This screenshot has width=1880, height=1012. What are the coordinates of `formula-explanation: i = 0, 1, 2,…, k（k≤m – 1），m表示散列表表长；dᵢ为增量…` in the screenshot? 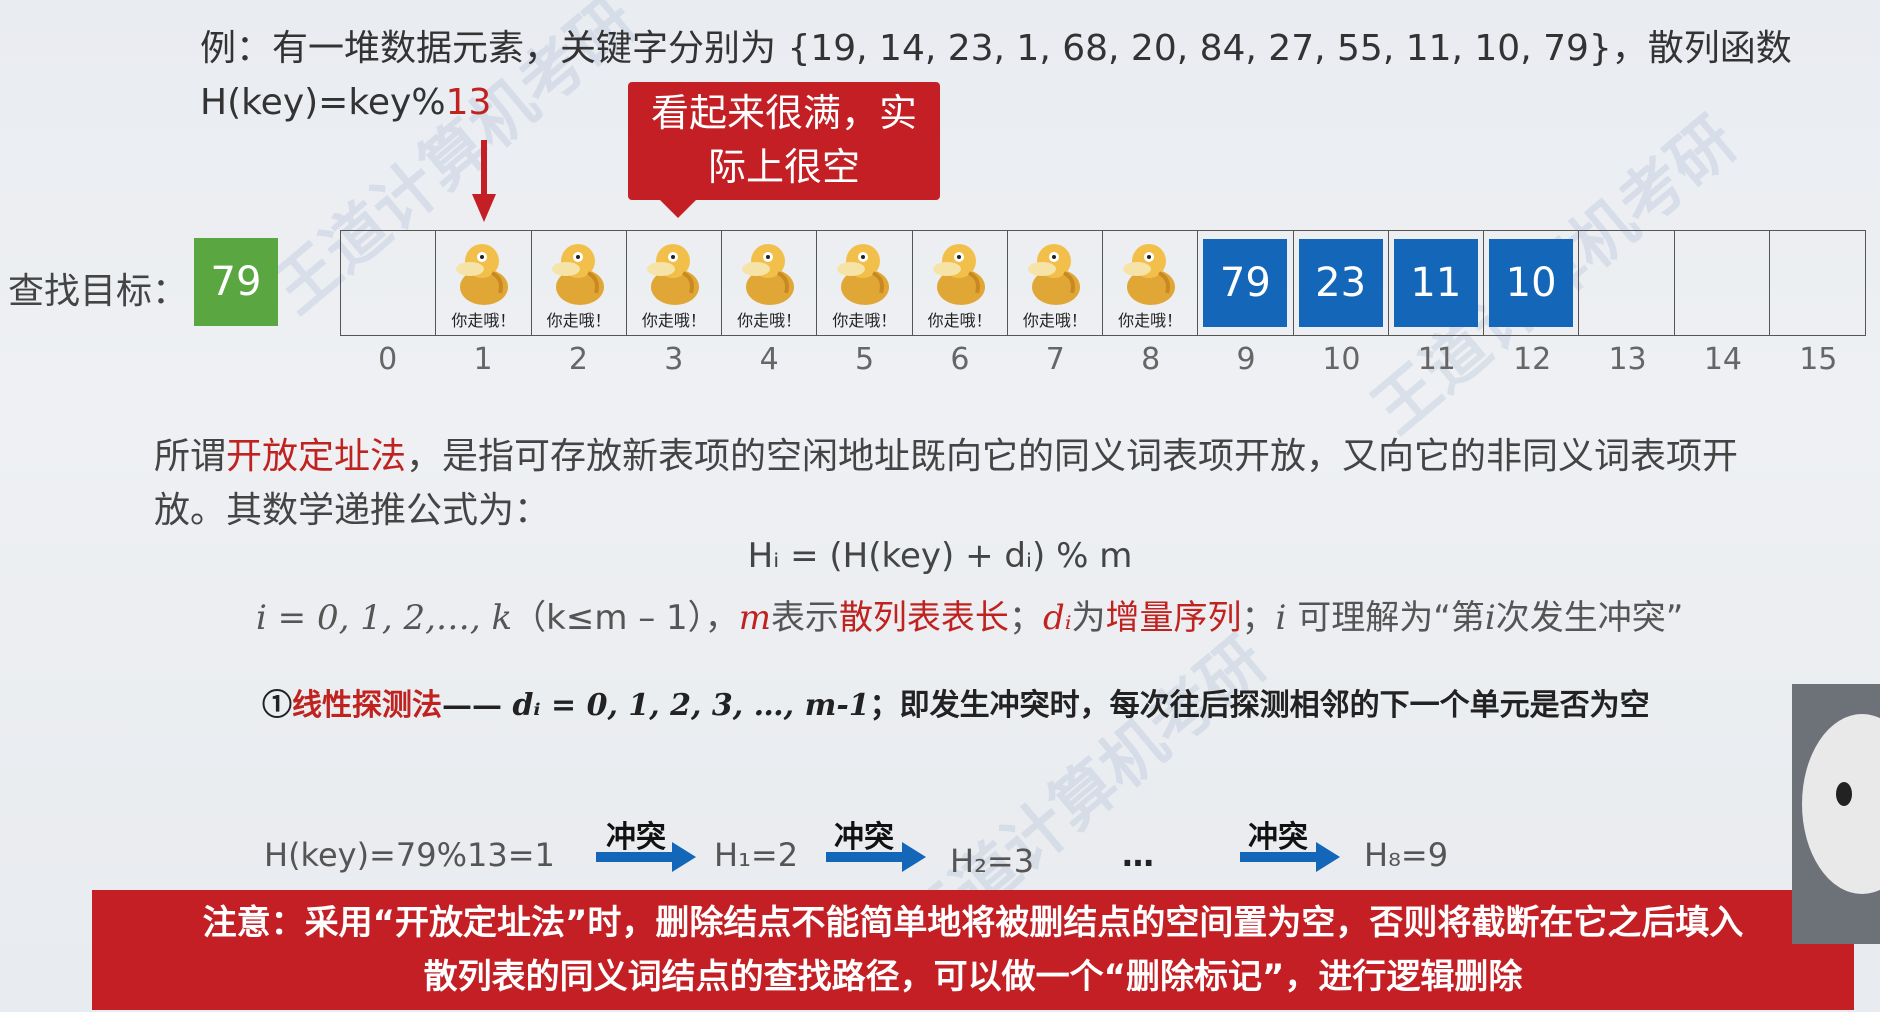 It's located at (969, 614).